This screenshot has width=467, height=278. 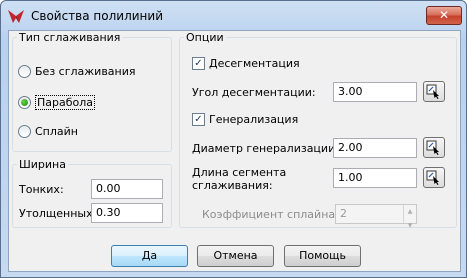 What do you see at coordinates (65, 102) in the screenshot?
I see `radio-parabola-label: Парабола` at bounding box center [65, 102].